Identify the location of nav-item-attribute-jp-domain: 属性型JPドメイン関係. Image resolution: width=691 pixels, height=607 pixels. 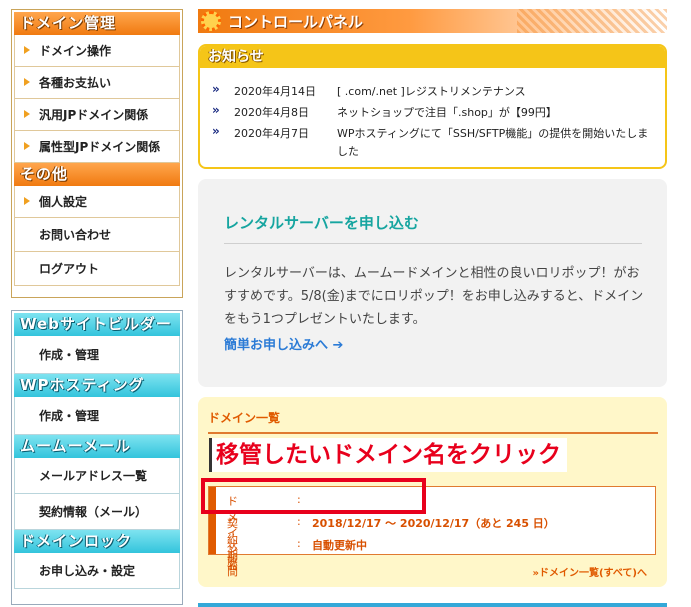
(97, 147).